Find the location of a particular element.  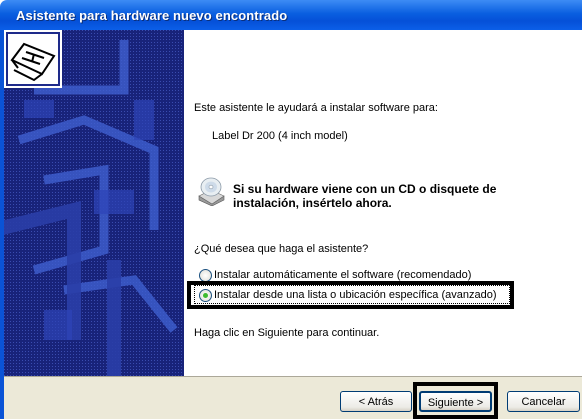

radio-button-selected is located at coordinates (205, 295).